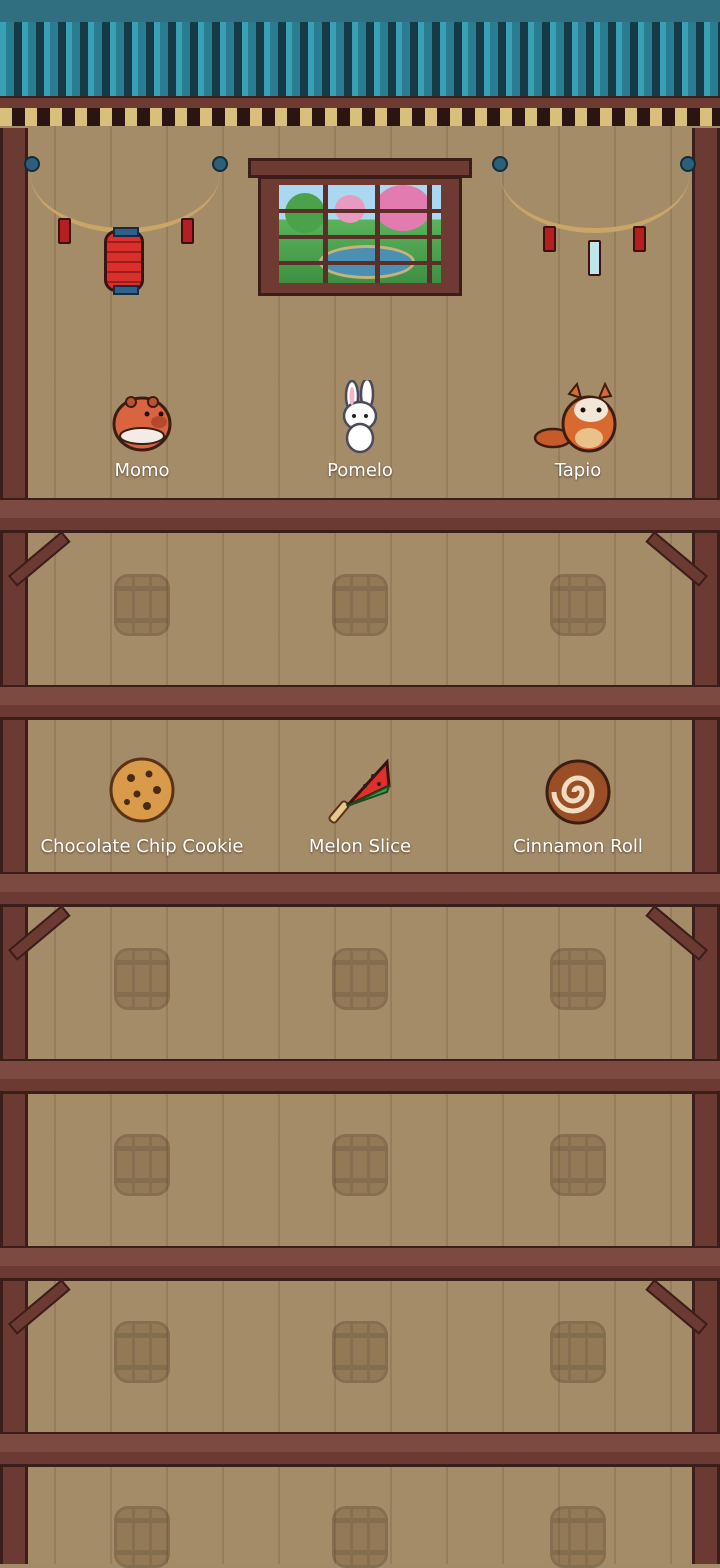 The image size is (720, 1568). I want to click on food-name: Melon Slice, so click(360, 846).